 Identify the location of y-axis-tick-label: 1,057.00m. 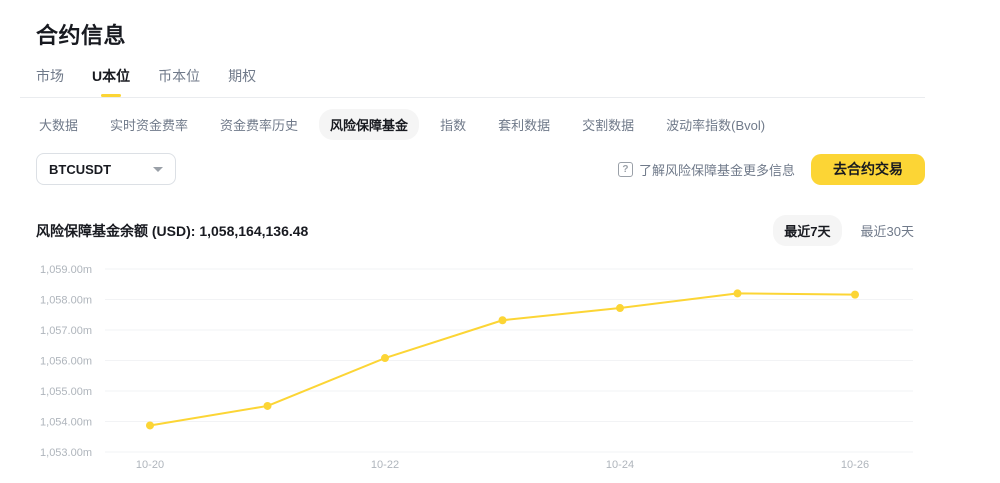
(66, 331).